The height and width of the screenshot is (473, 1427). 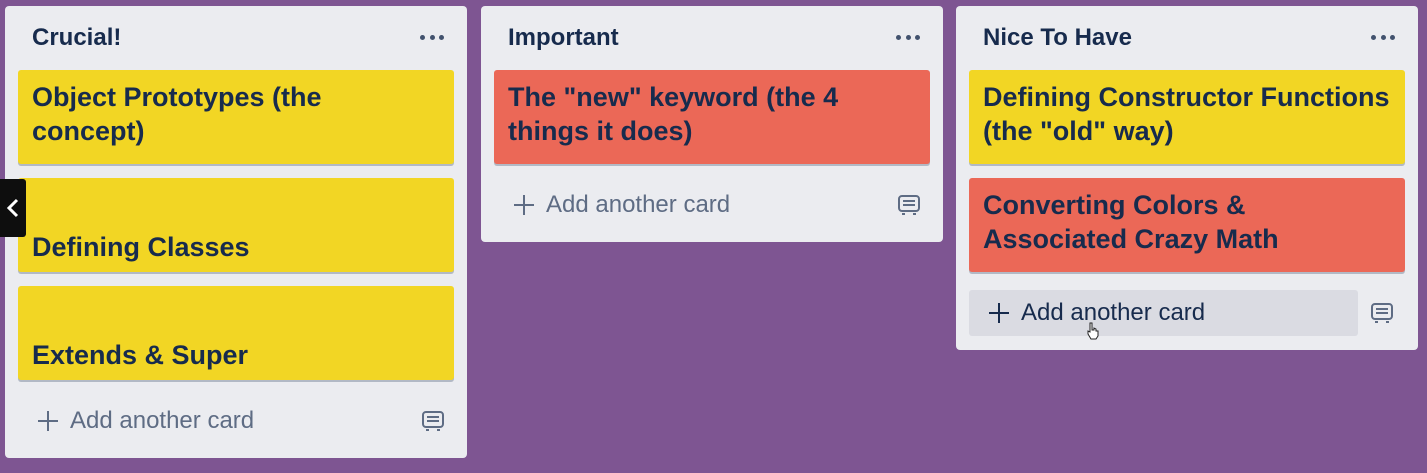 What do you see at coordinates (1187, 38) in the screenshot?
I see `list-header: Nice To Have` at bounding box center [1187, 38].